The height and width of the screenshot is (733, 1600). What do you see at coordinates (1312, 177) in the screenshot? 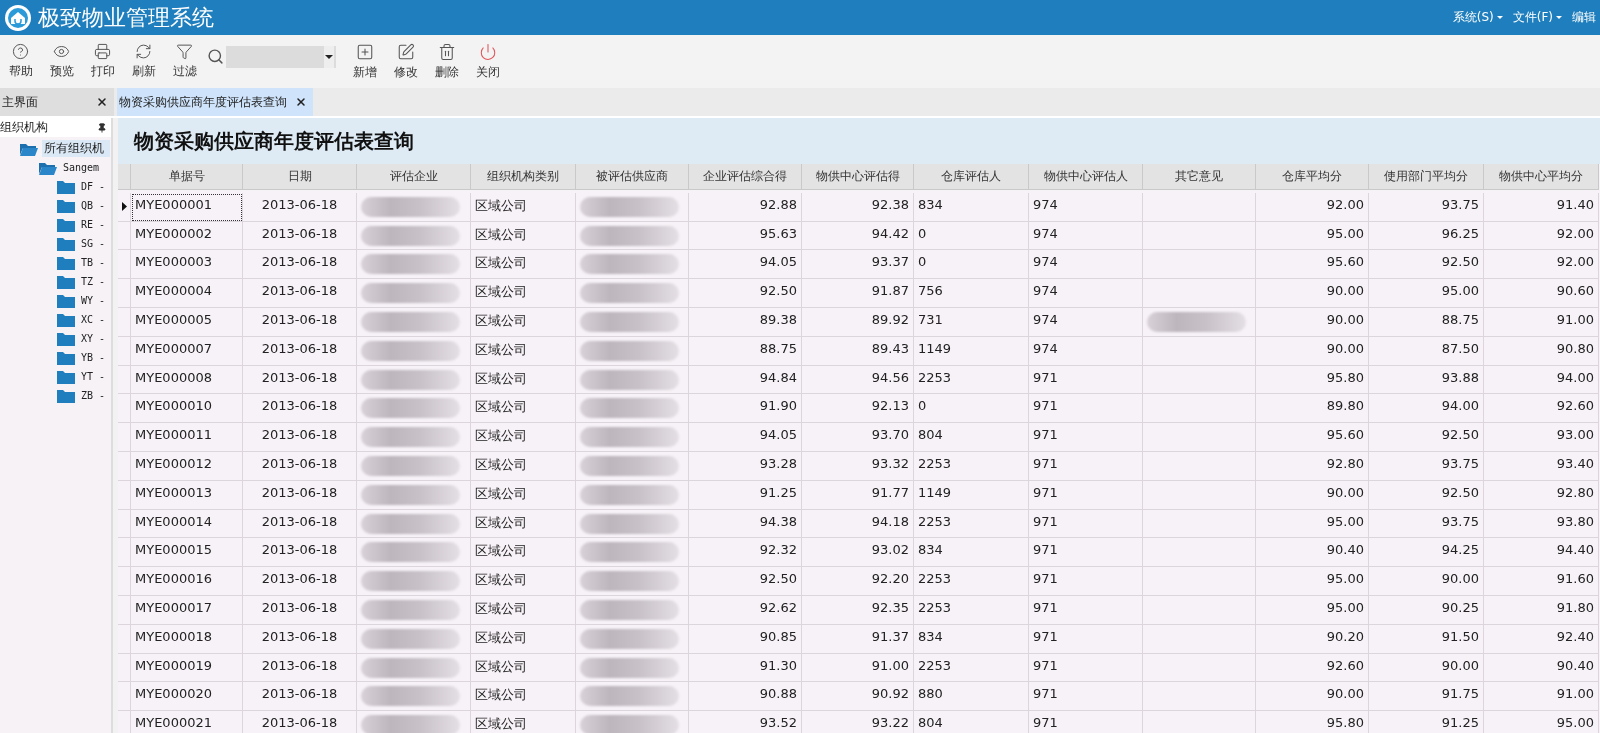
I see `column-header: 仓库平均分` at bounding box center [1312, 177].